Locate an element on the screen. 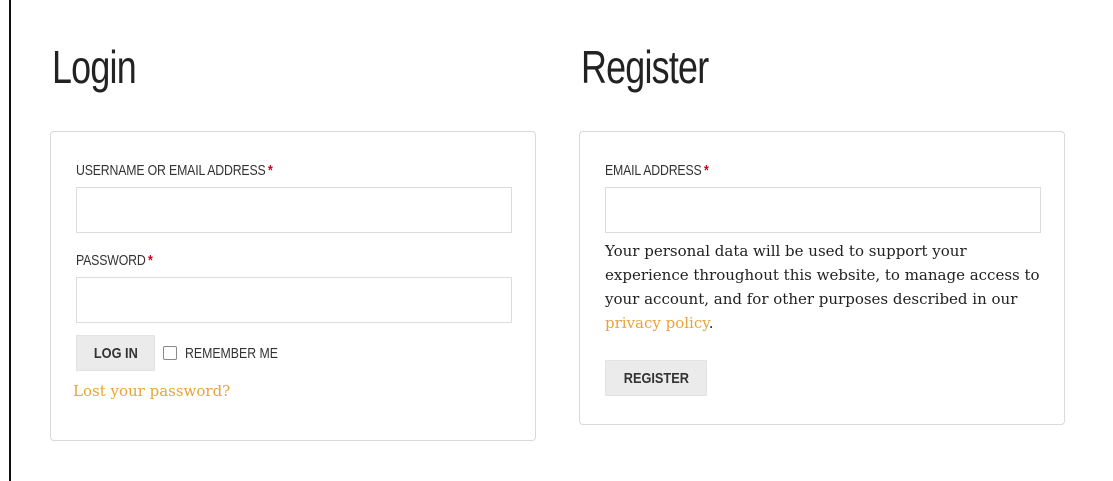  left-border-line is located at coordinates (10, 240).